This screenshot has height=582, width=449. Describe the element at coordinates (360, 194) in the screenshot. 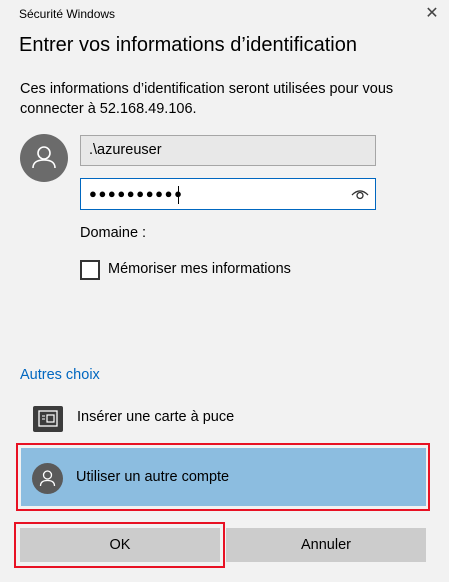

I see `reveal-password-eye-icon` at that location.